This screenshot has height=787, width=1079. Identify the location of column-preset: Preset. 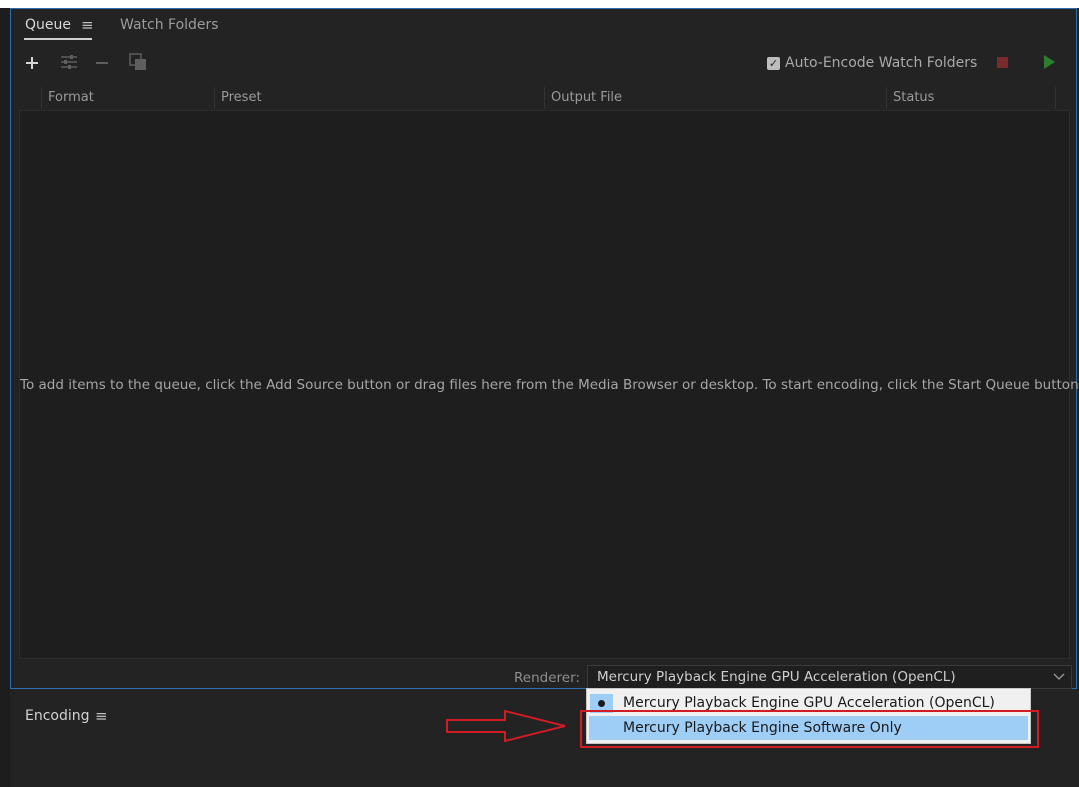
(379, 98).